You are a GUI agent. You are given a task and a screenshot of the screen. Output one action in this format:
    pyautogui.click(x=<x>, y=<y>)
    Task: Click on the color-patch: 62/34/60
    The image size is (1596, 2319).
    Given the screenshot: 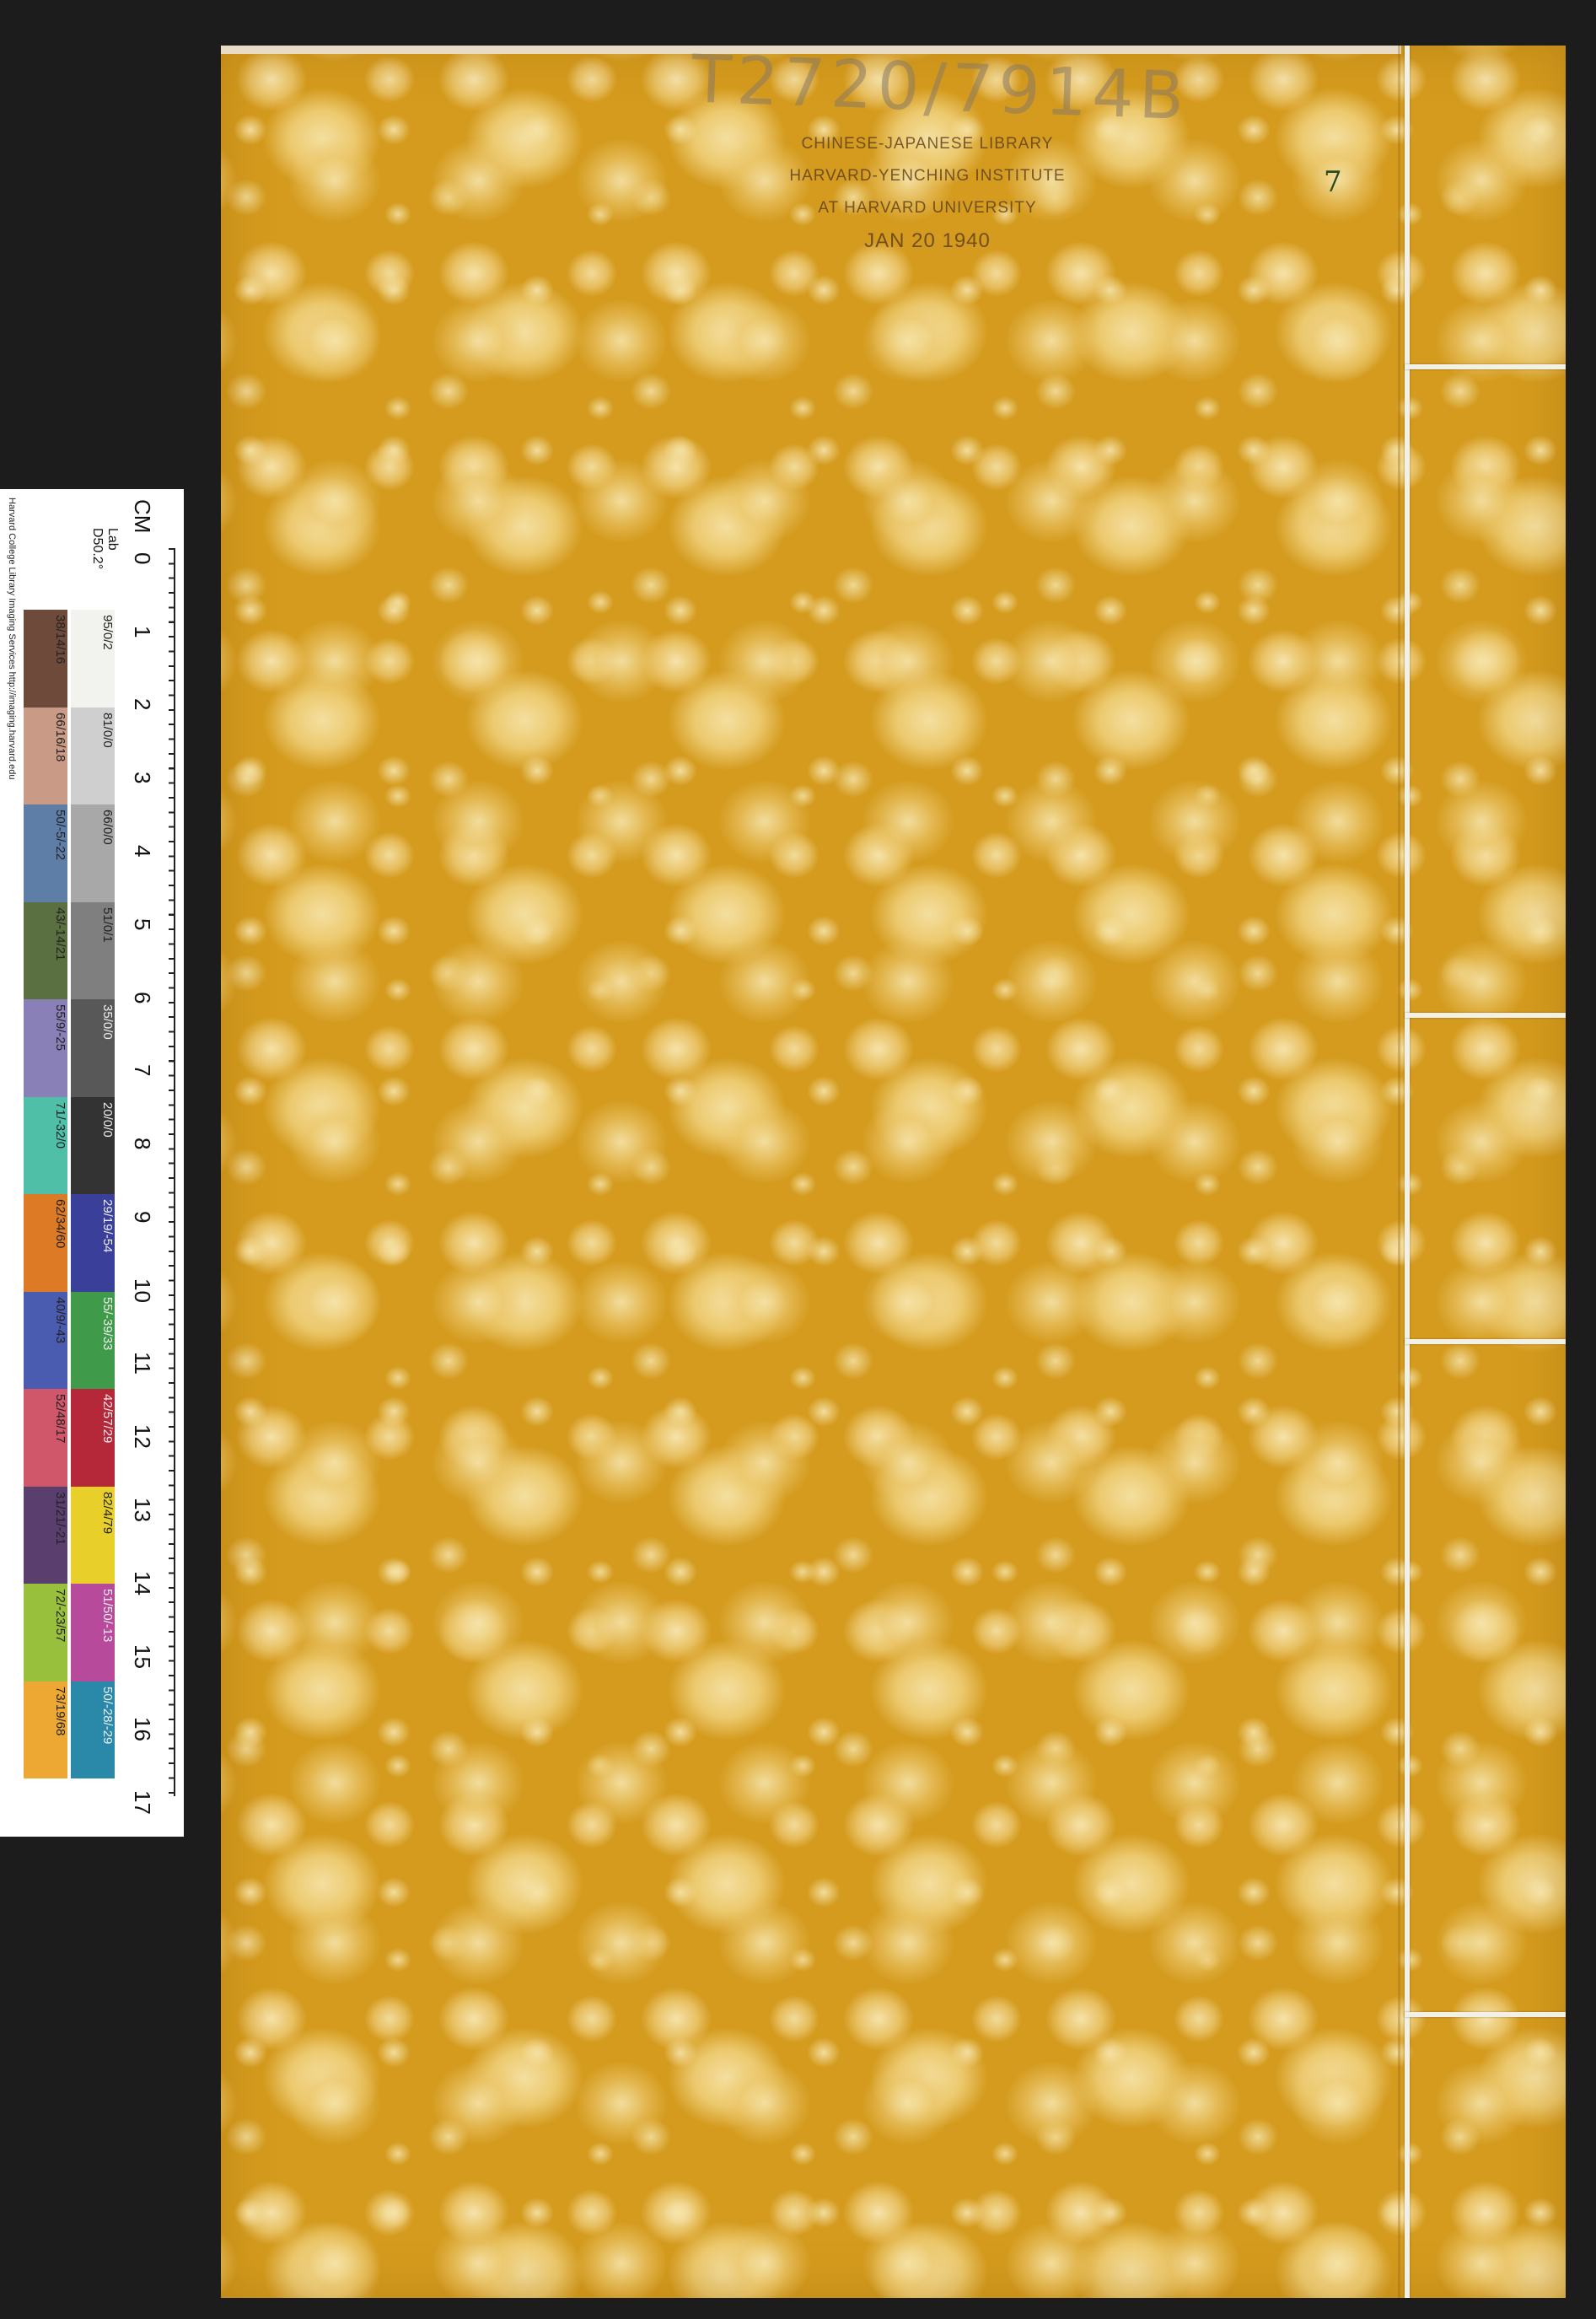 What is the action you would take?
    pyautogui.click(x=45, y=1243)
    